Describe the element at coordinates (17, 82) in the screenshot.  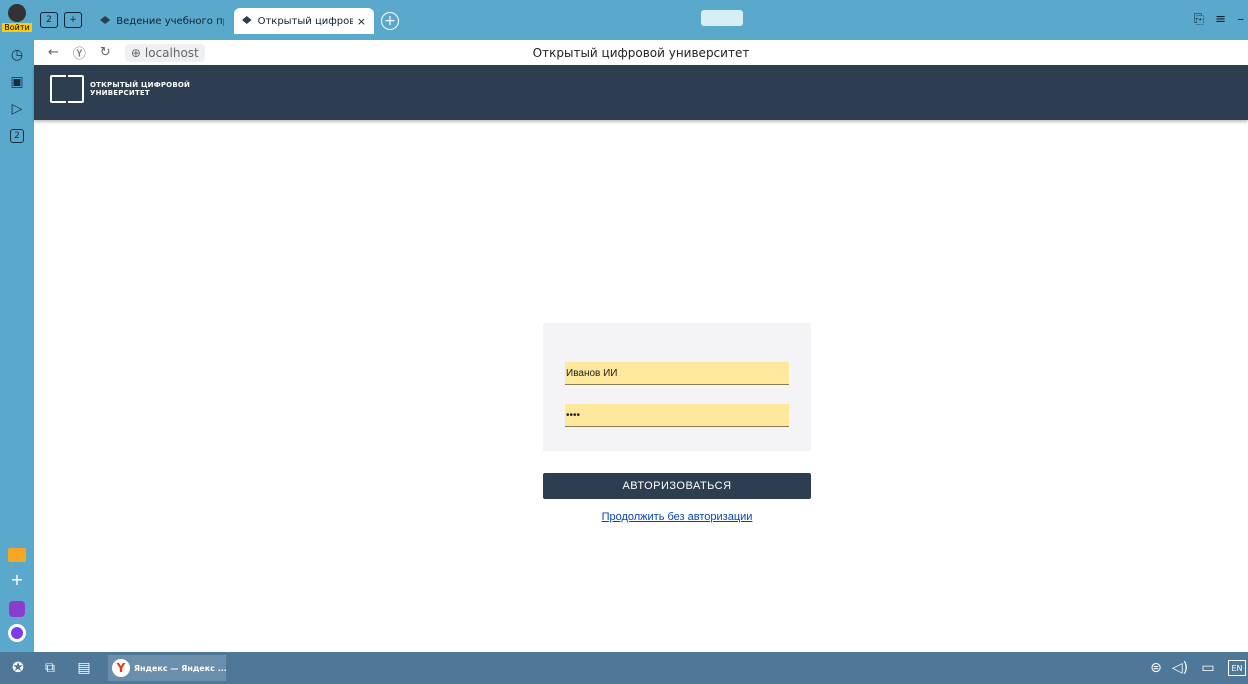
I see `collections-icon: ▣` at that location.